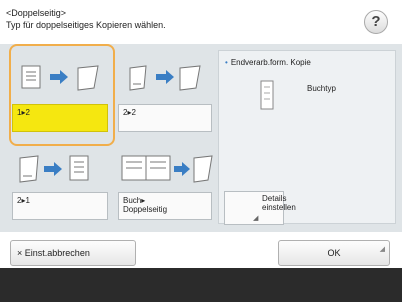 The image size is (402, 302). What do you see at coordinates (36, 13) in the screenshot?
I see `dialog-title: <Doppelseitig>` at bounding box center [36, 13].